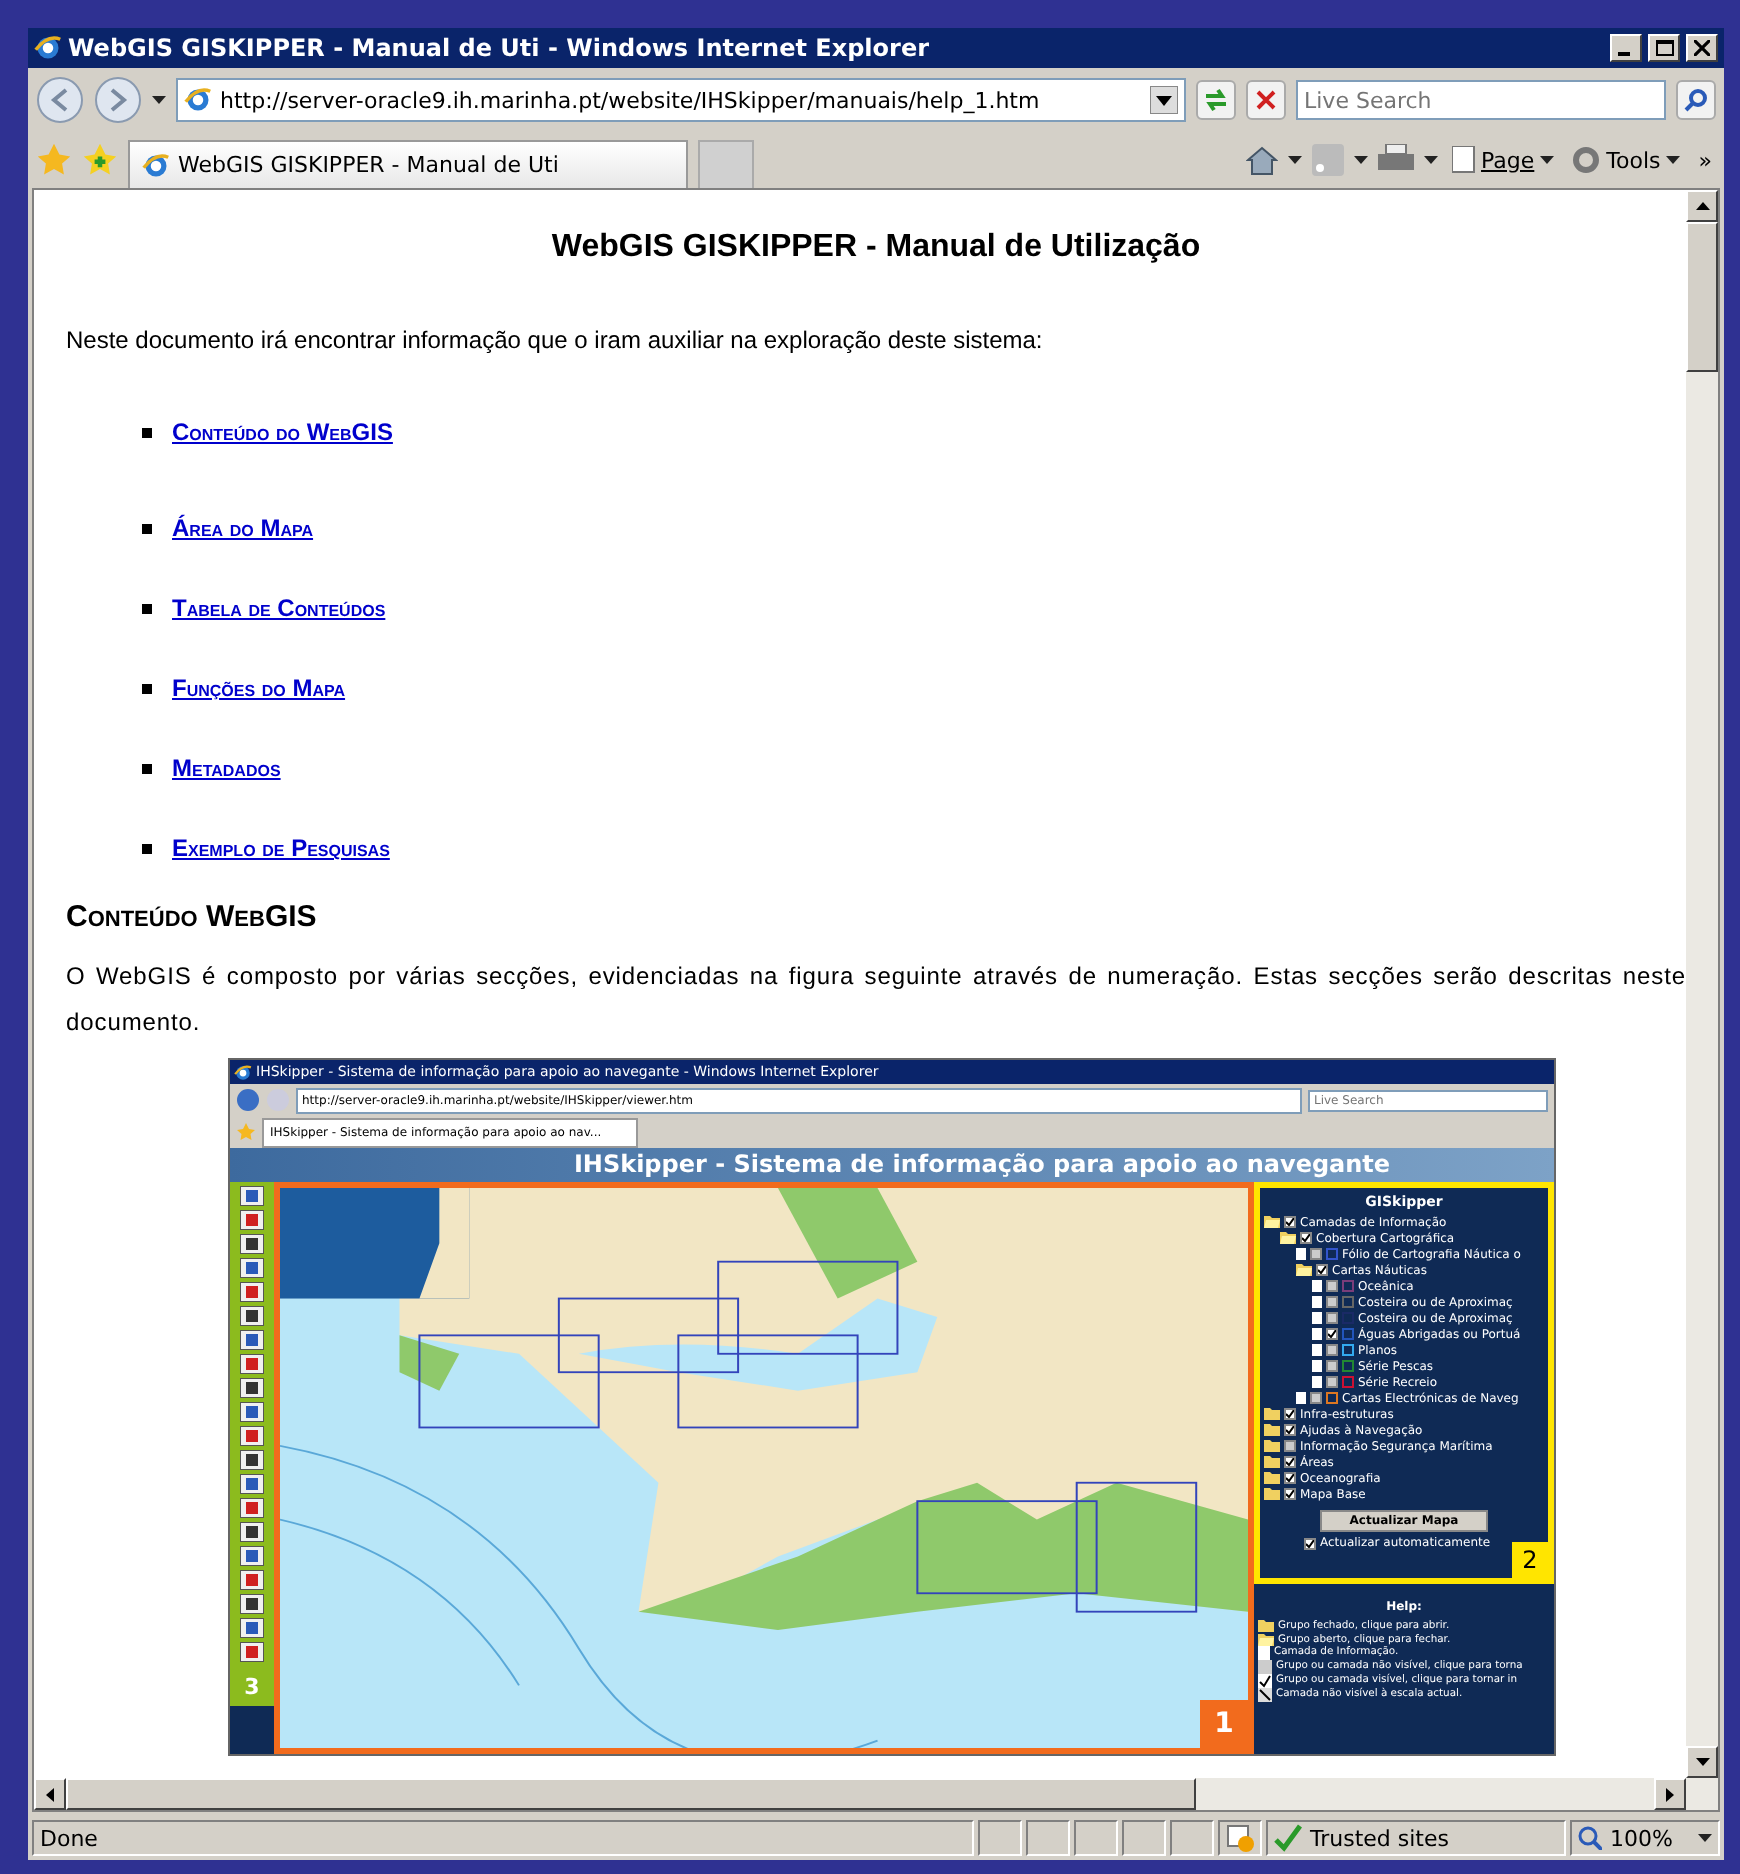  Describe the element at coordinates (876, 248) in the screenshot. I see `page-heading: WebGIS GISKIPPER - Manual de Utilização` at that location.